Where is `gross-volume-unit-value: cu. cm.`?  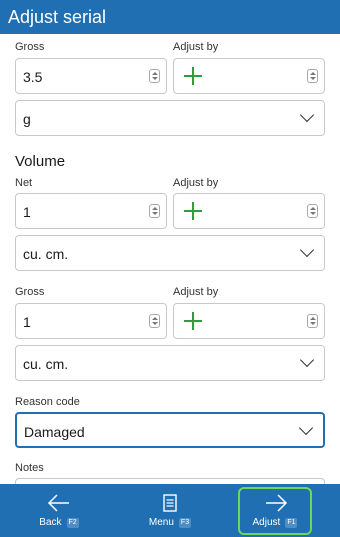 gross-volume-unit-value: cu. cm. is located at coordinates (46, 364).